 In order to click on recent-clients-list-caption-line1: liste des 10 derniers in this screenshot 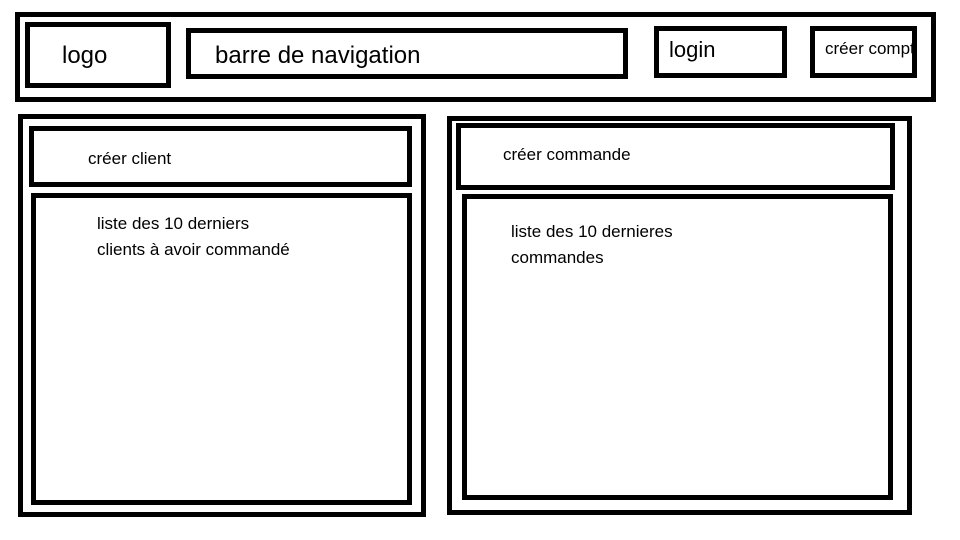, I will do `click(173, 223)`.